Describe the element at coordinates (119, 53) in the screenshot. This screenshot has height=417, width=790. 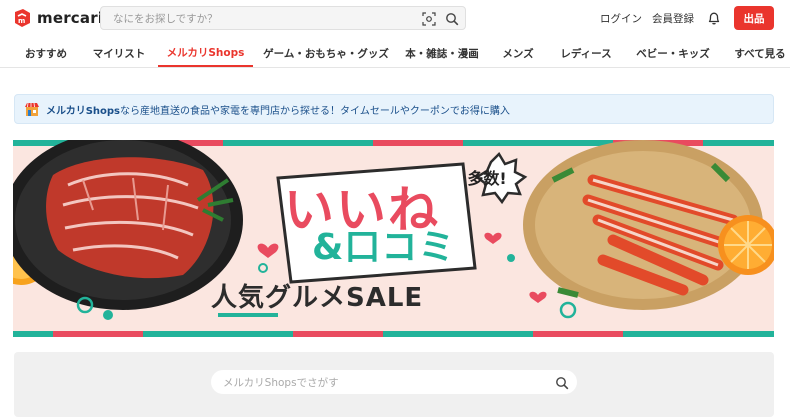
I see `tab-mylist: マイリスト` at that location.